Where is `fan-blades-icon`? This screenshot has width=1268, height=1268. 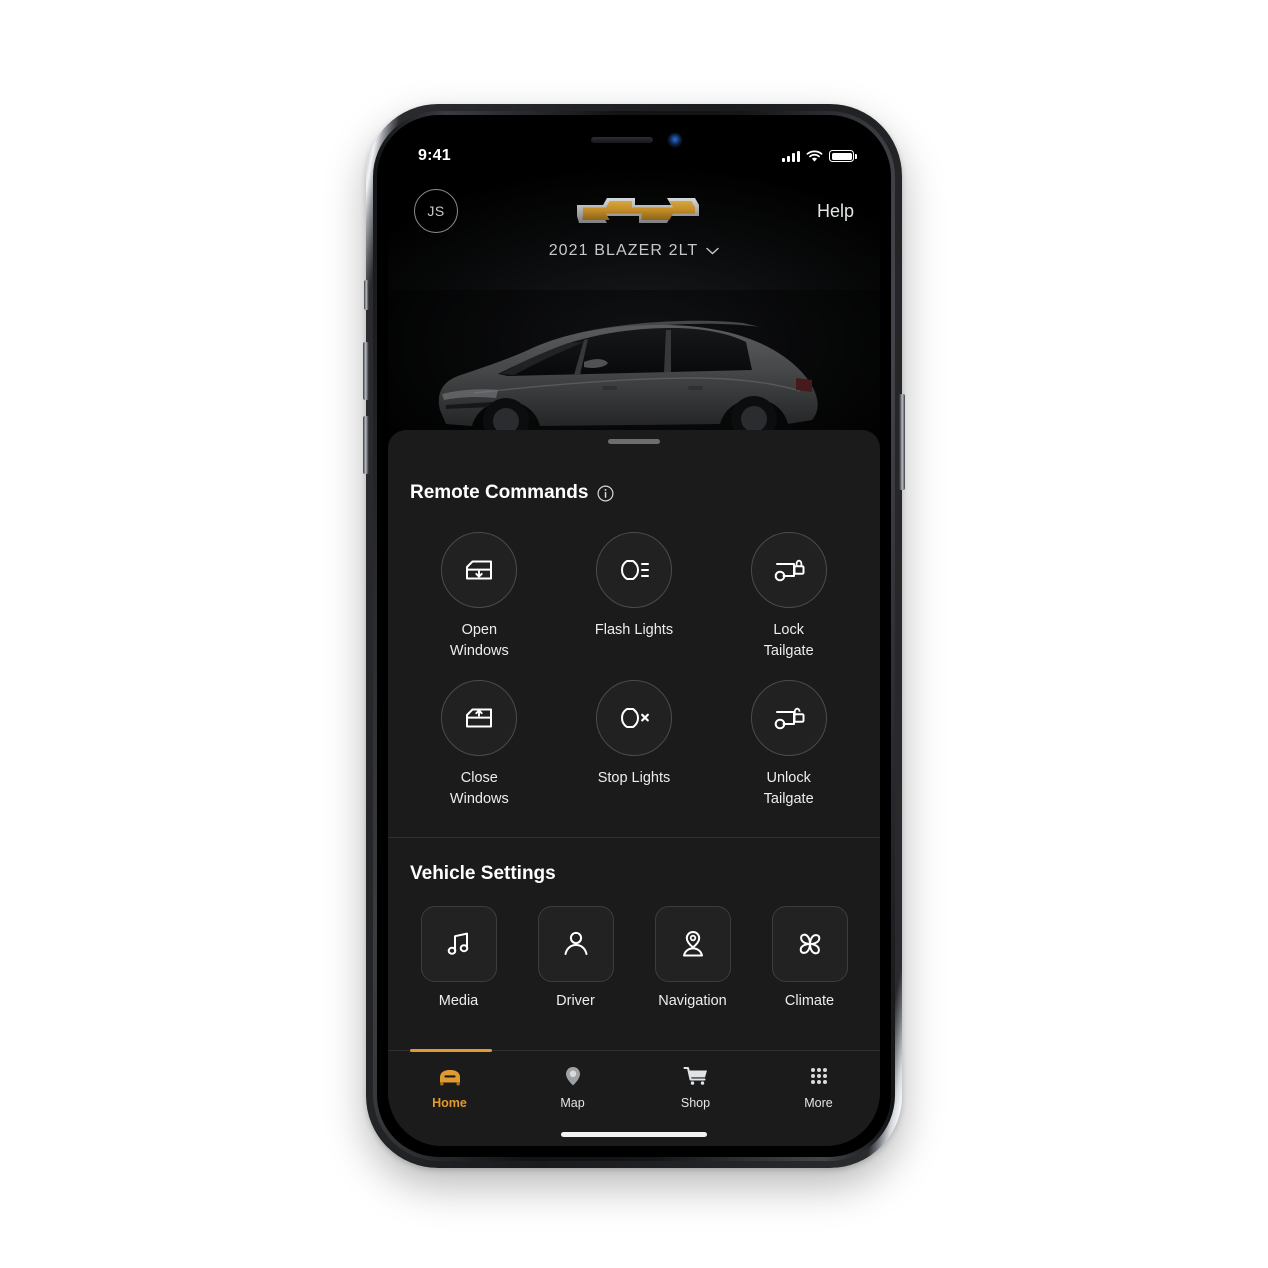
fan-blades-icon is located at coordinates (809, 944).